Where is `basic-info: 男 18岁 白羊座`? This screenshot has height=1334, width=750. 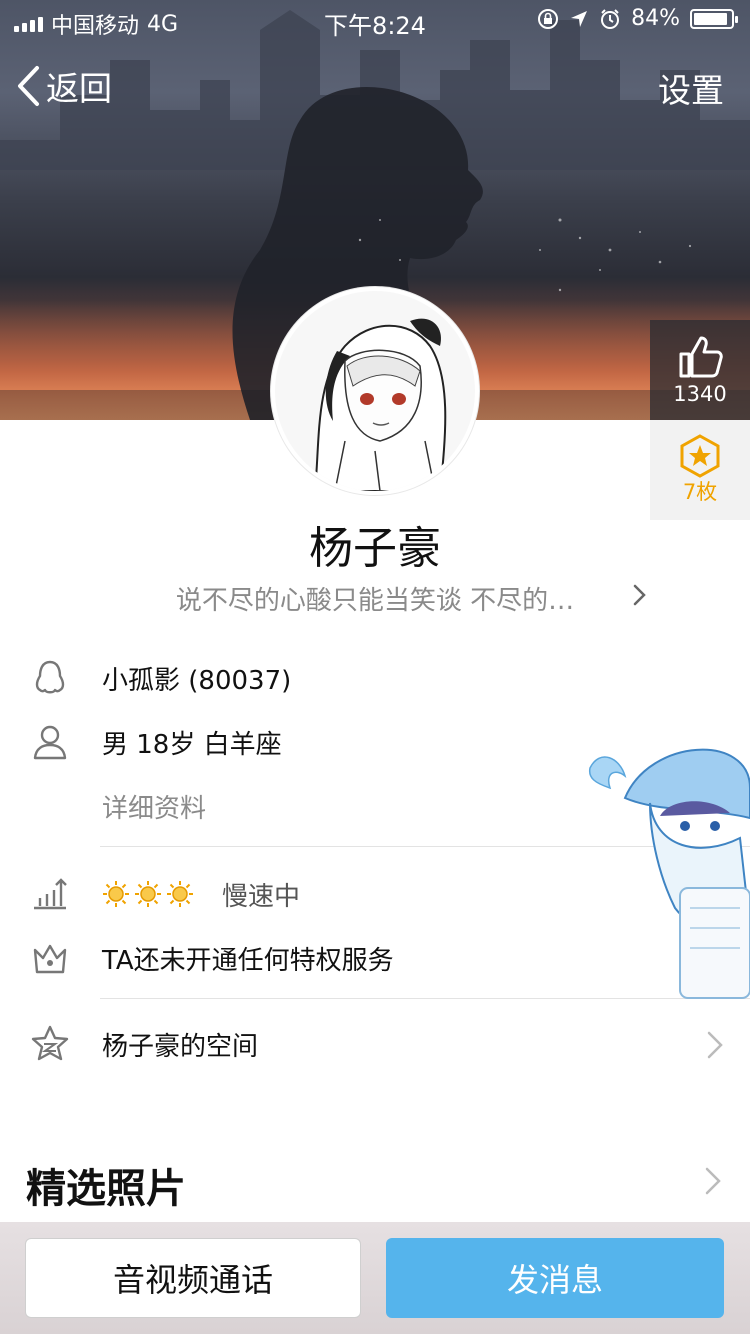
basic-info: 男 18岁 白羊座 is located at coordinates (192, 744).